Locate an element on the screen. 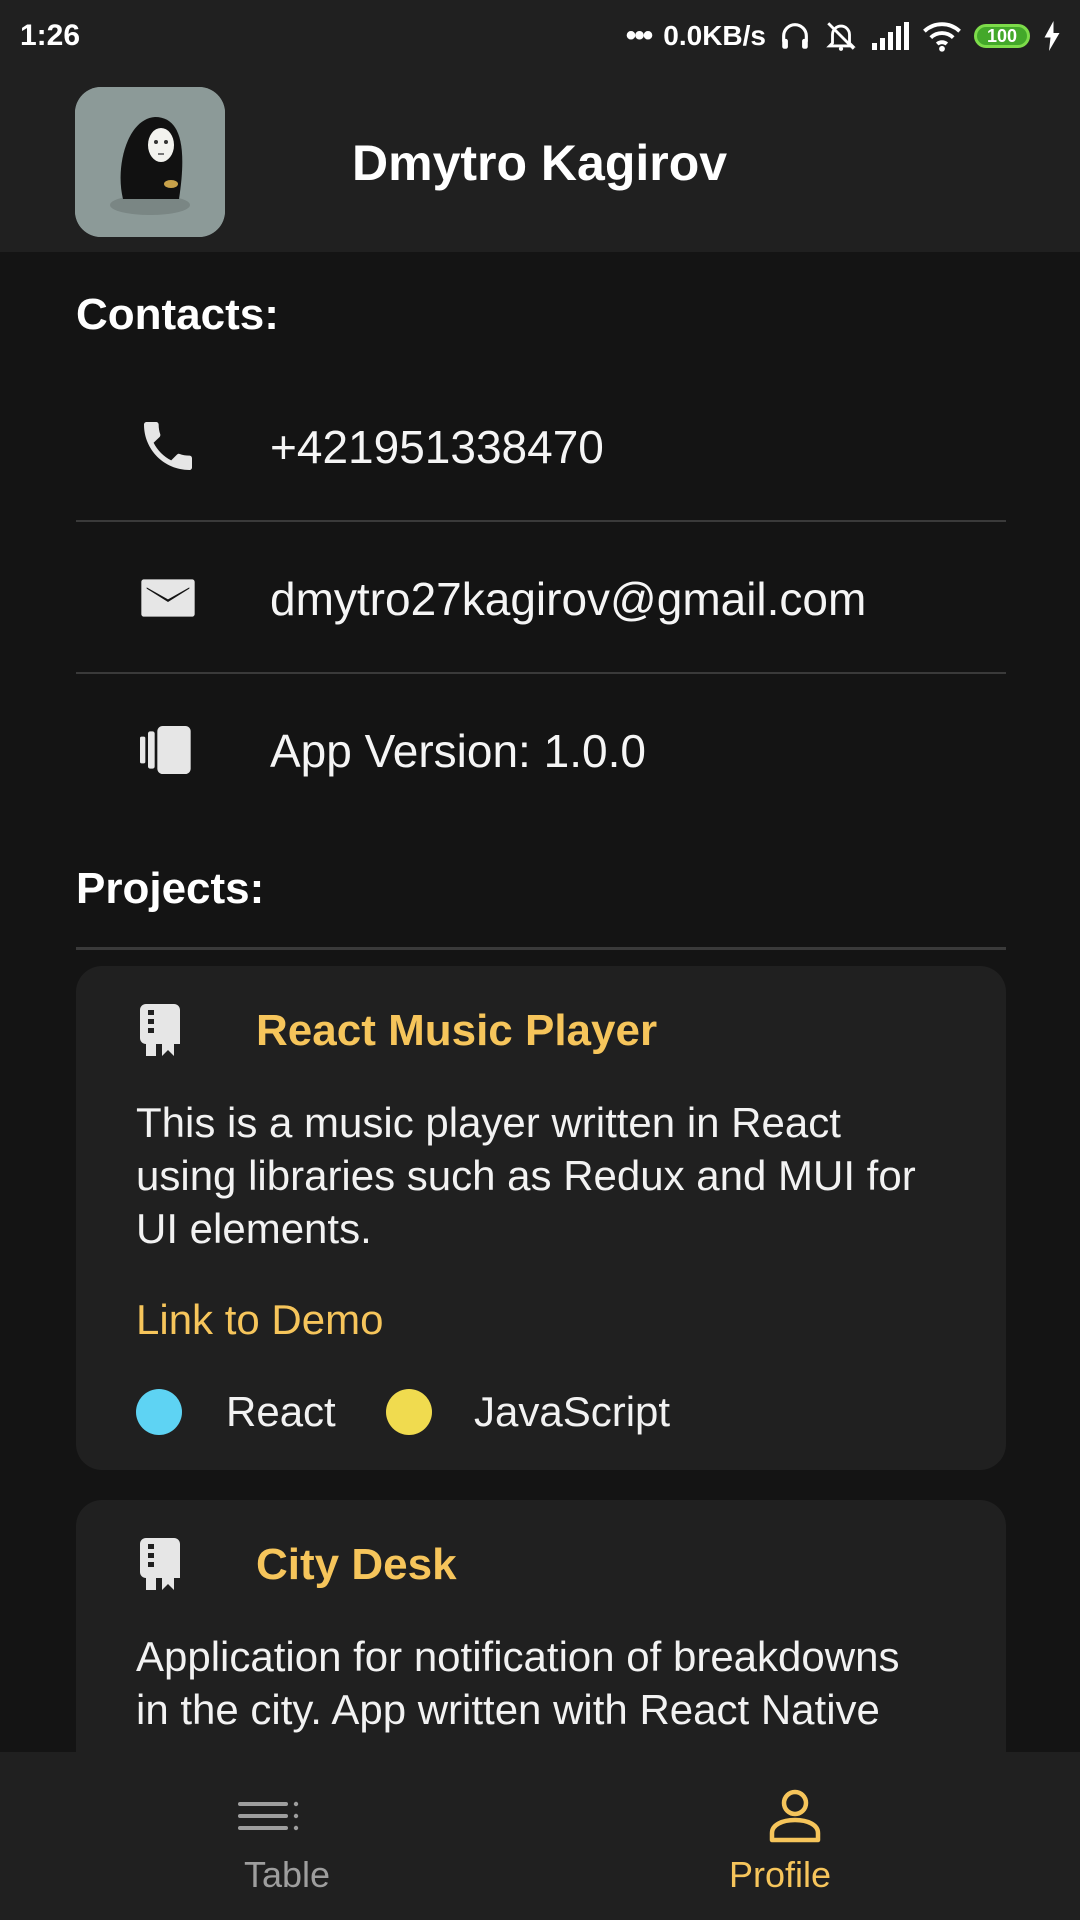 The image size is (1080, 1920). tab-table-label: Table is located at coordinates (287, 1874).